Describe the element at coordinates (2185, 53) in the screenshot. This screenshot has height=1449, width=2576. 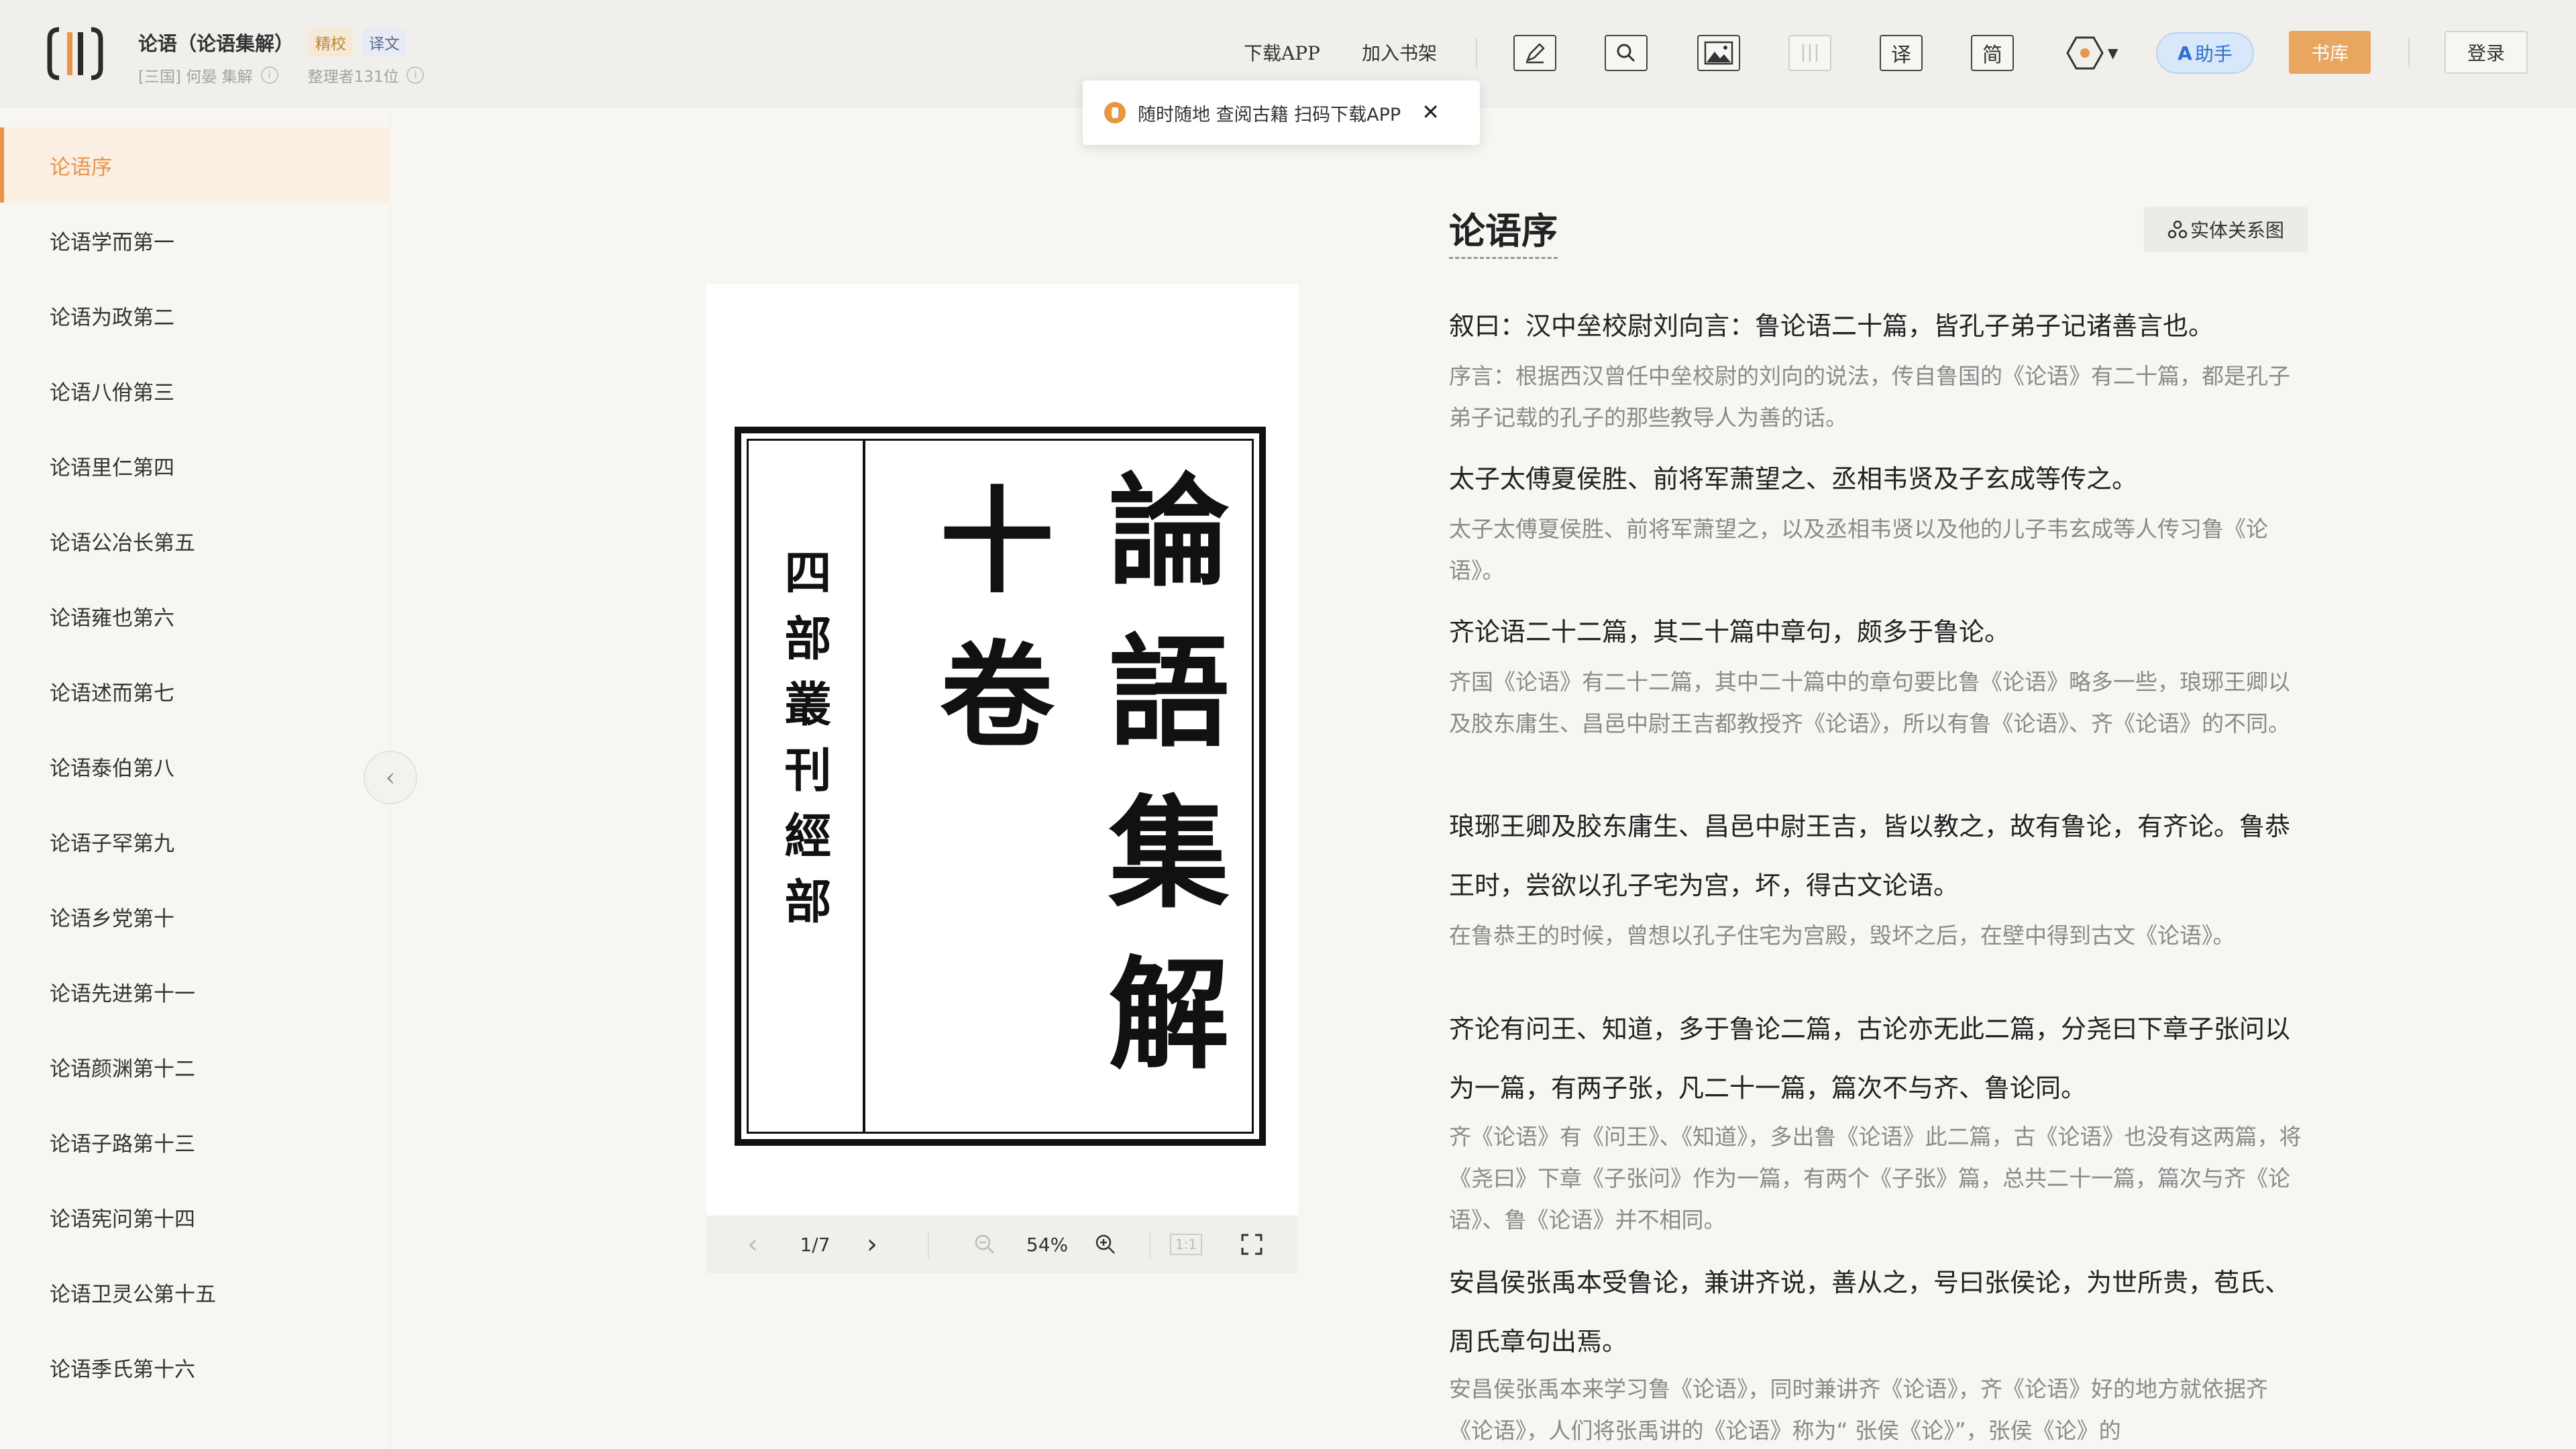
I see `ai-icon: A` at that location.